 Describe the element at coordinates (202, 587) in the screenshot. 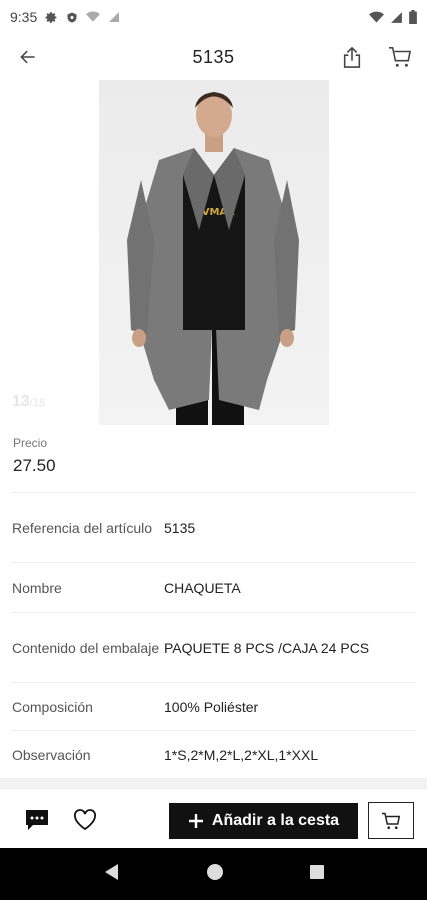

I see `detail-value: CHAQUETA` at that location.